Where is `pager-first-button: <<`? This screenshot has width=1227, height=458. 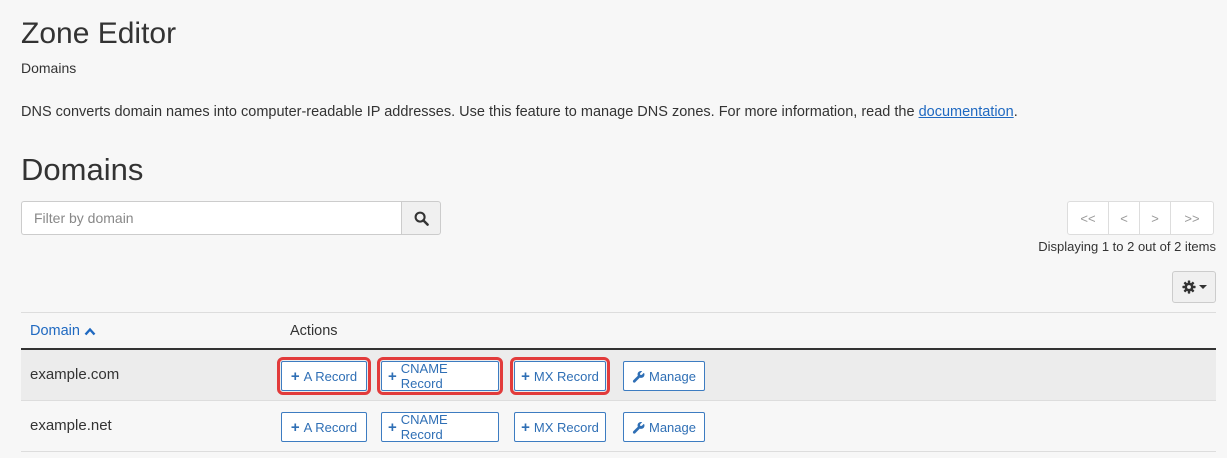
pager-first-button: << is located at coordinates (1088, 218).